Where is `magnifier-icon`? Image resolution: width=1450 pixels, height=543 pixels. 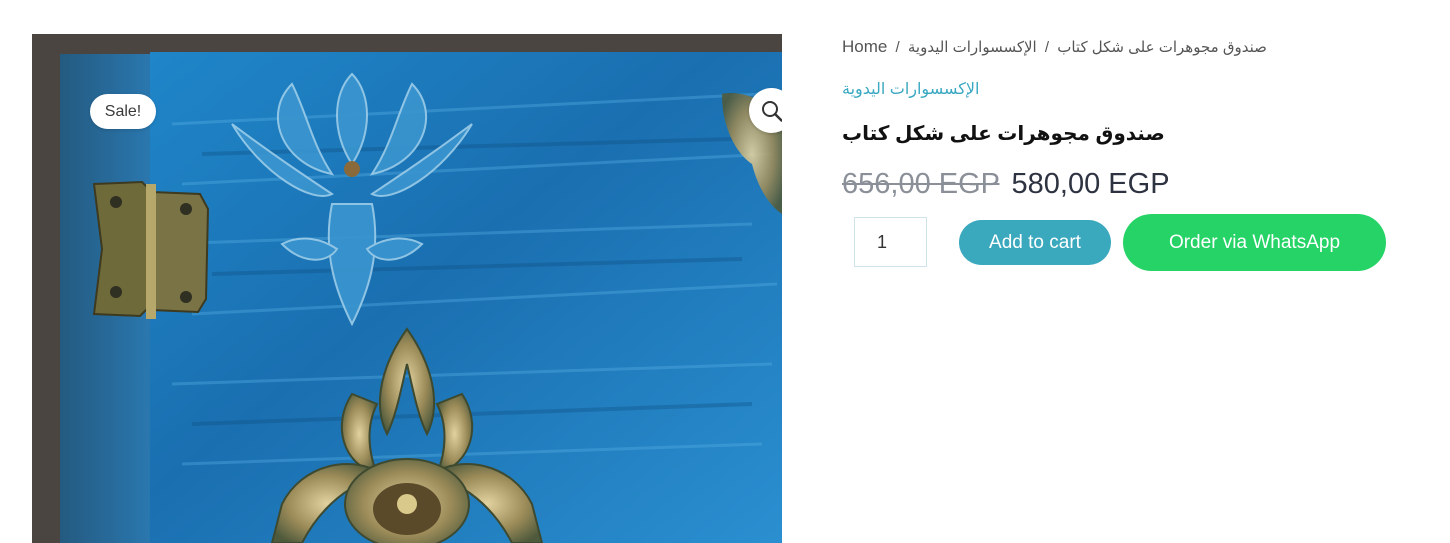
magnifier-icon is located at coordinates (771, 111).